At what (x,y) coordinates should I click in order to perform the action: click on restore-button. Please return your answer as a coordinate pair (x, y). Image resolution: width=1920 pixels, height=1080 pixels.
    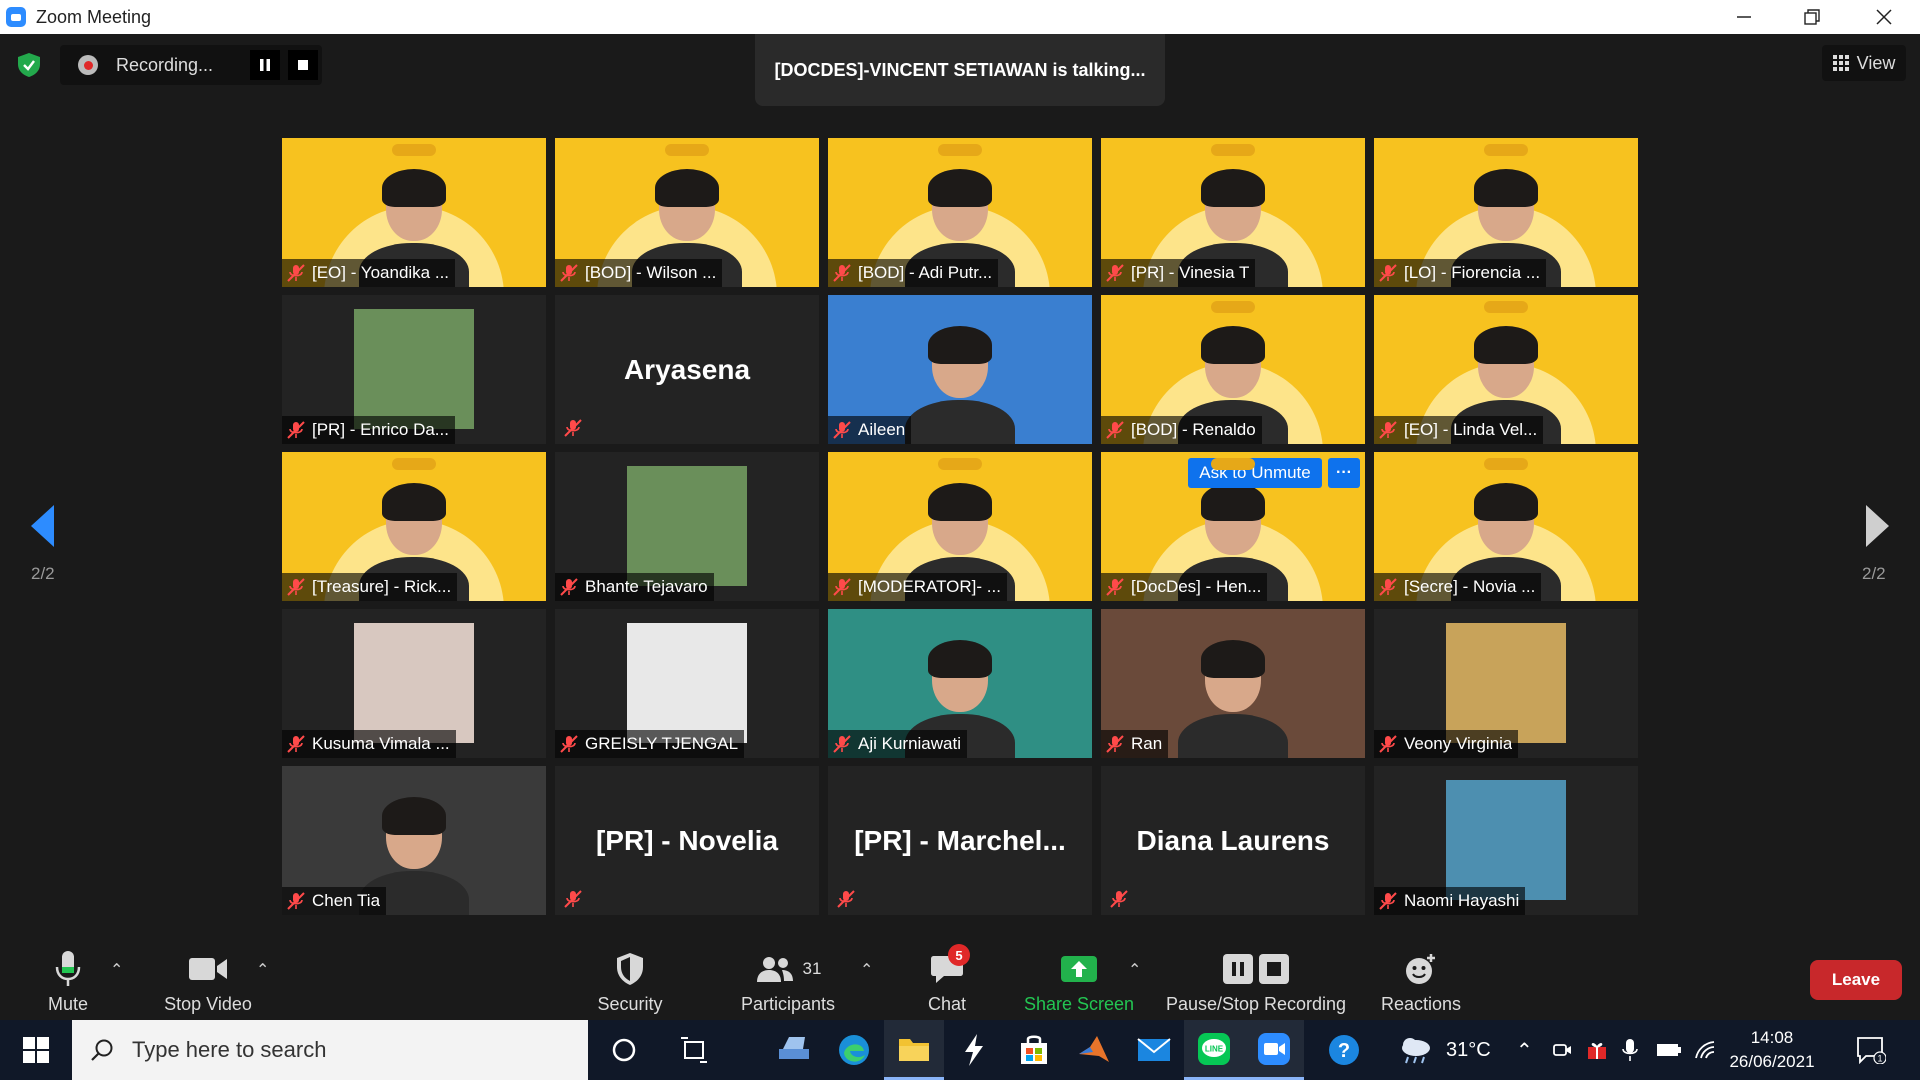
    Looking at the image, I should click on (1812, 17).